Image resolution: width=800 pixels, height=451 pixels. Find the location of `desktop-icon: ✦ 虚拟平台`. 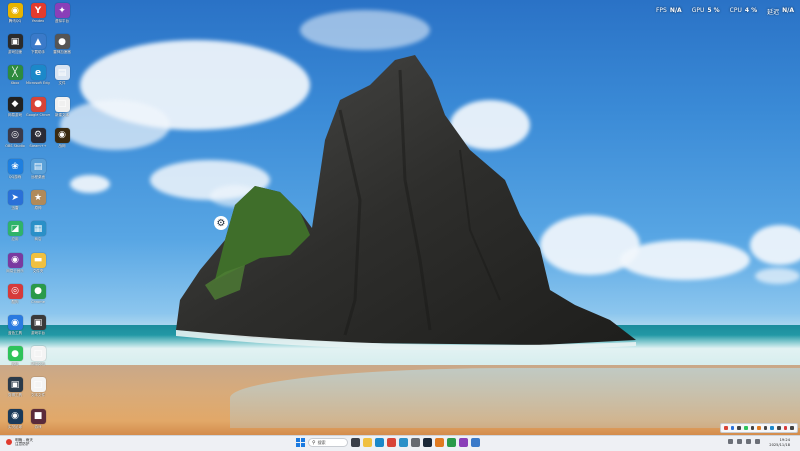

desktop-icon: ✦ 虚拟平台 is located at coordinates (62, 18).